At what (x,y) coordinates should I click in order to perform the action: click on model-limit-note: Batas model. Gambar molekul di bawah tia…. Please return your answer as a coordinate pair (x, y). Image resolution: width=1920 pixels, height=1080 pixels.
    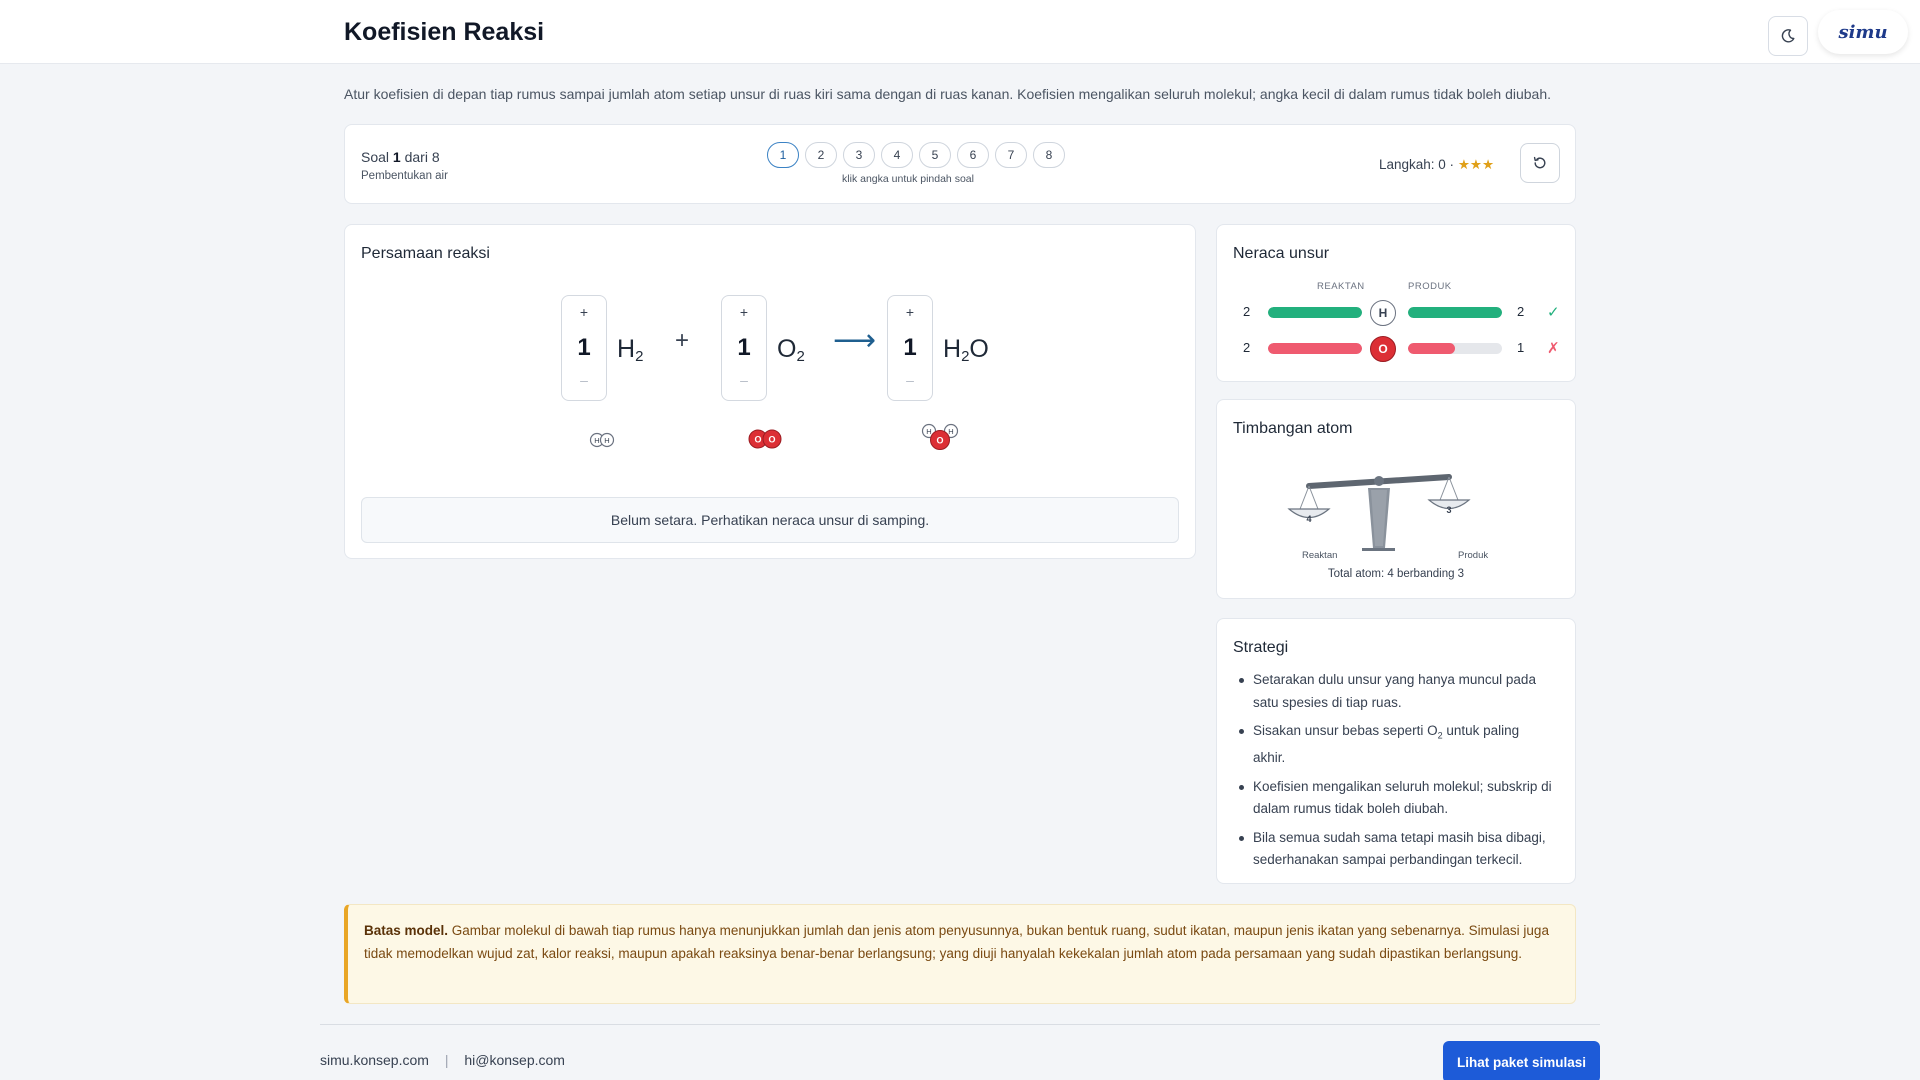
    Looking at the image, I should click on (960, 954).